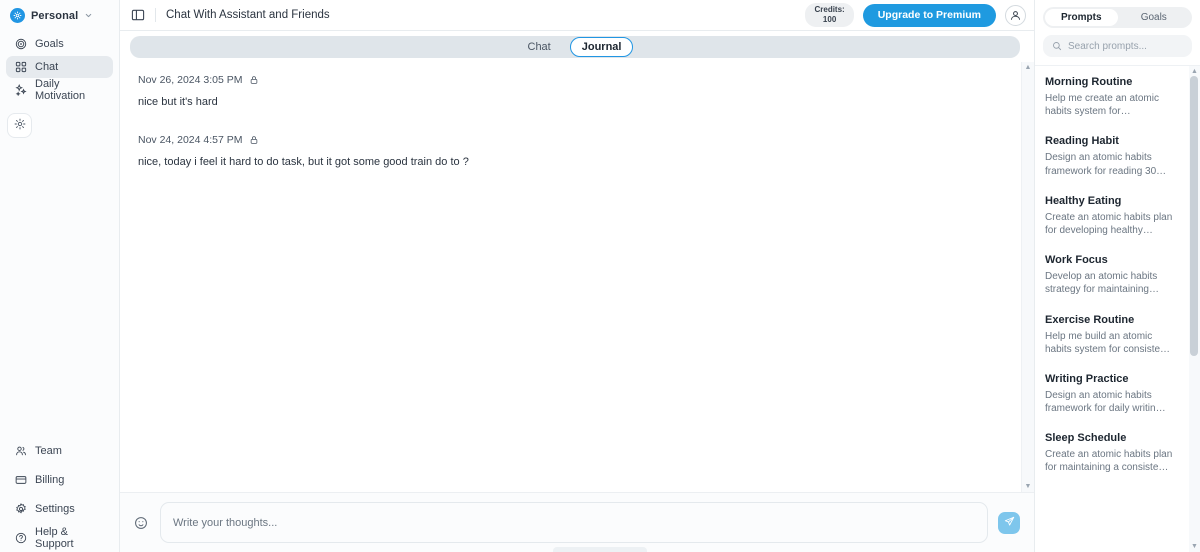 The height and width of the screenshot is (552, 1200). Describe the element at coordinates (17, 15) in the screenshot. I see `workspace-logo-icon` at that location.